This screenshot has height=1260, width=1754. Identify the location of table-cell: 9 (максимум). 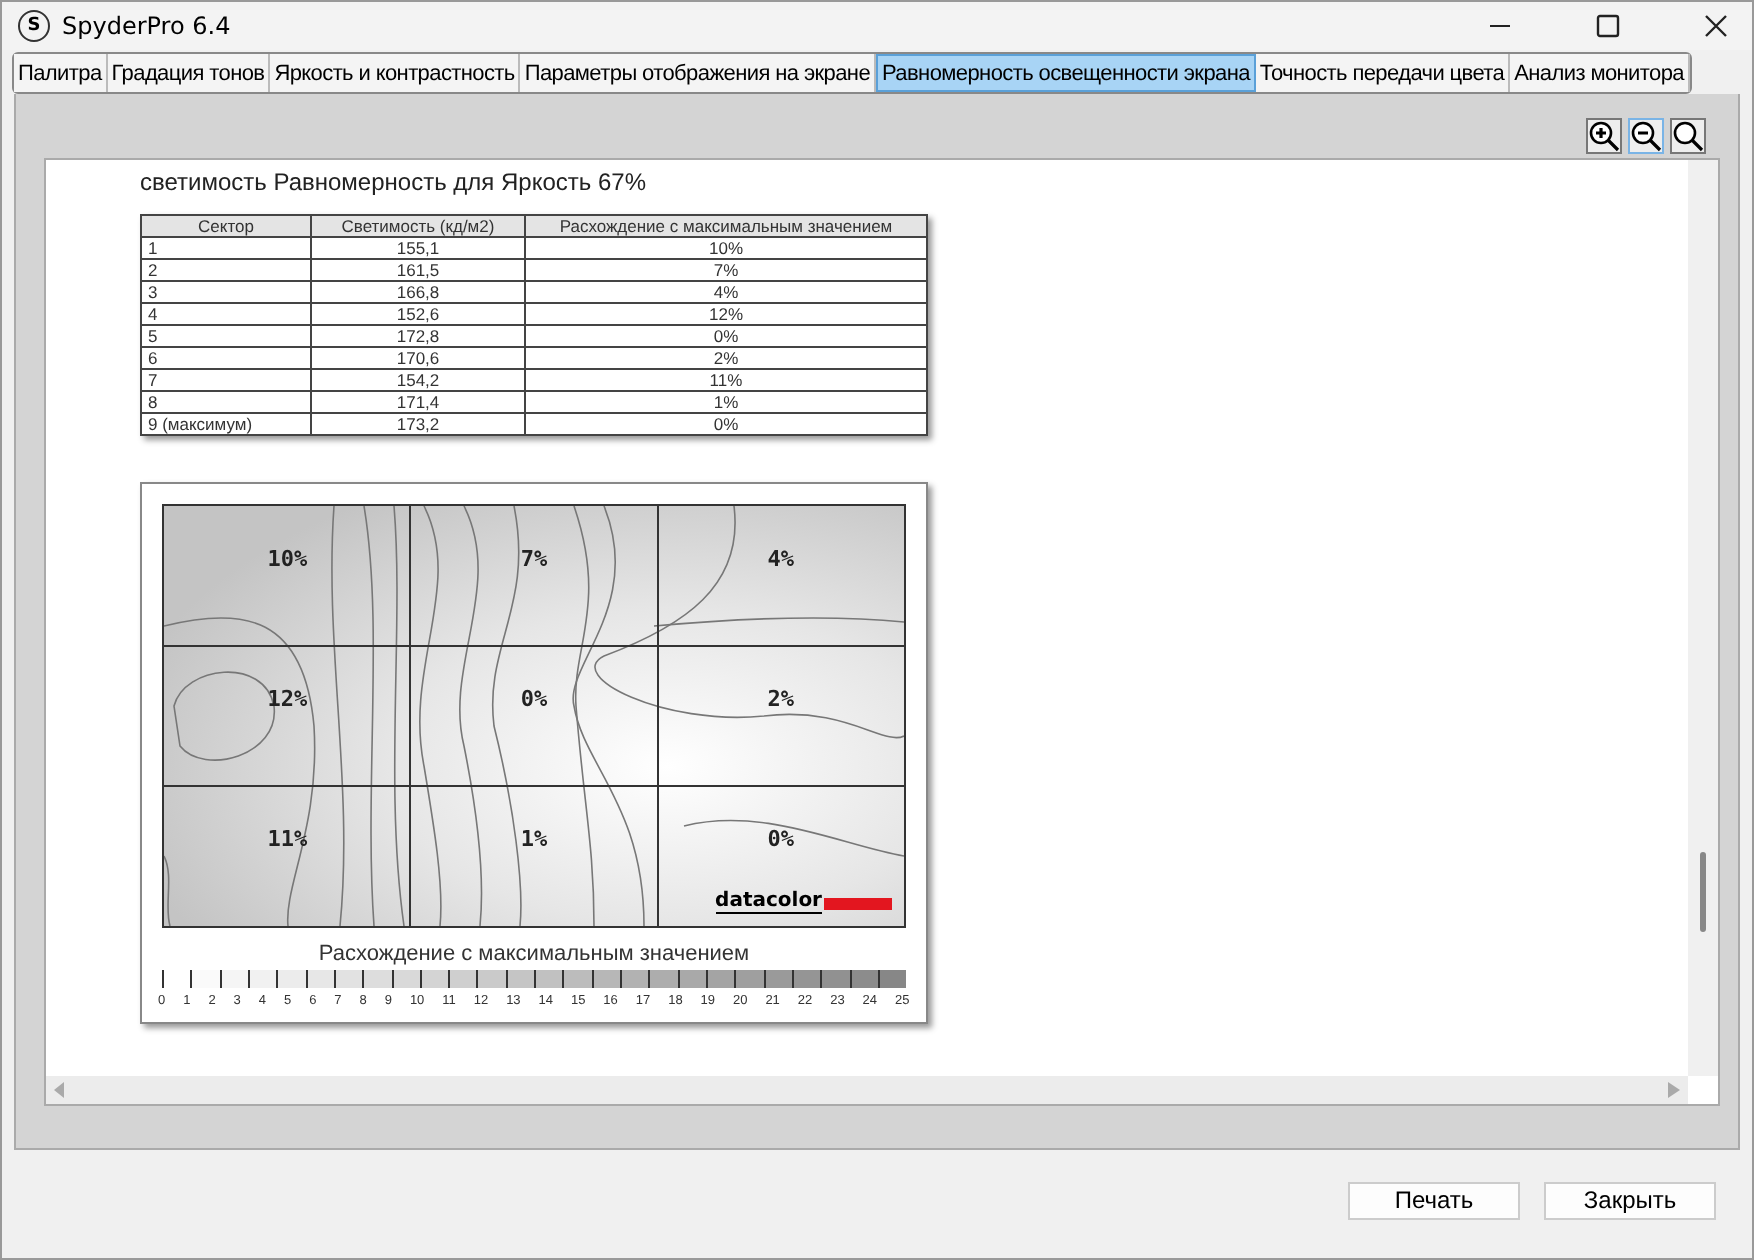
(226, 424).